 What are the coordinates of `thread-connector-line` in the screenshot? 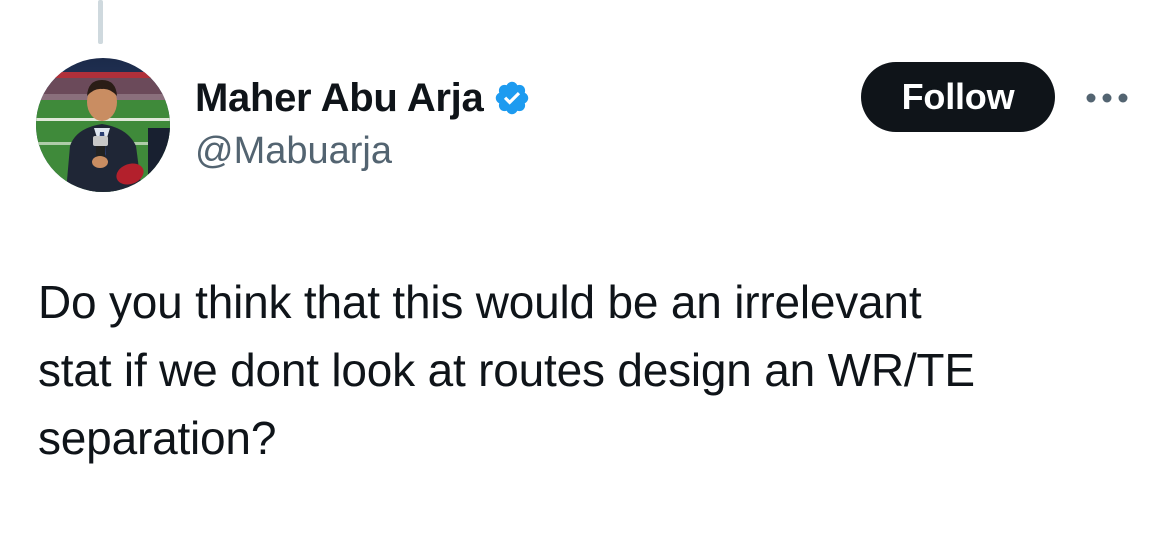 It's located at (100, 22).